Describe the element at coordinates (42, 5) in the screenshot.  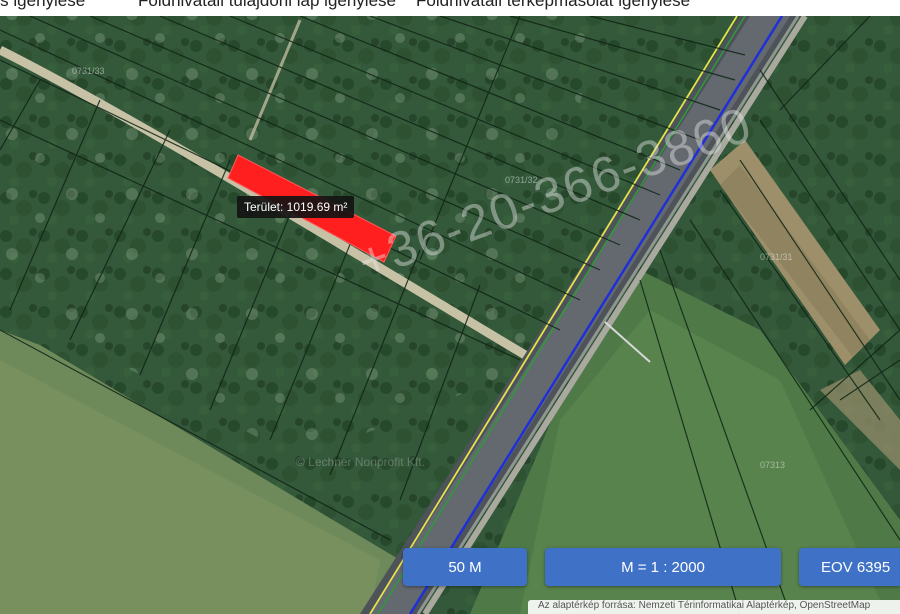
I see `tab-previous: ...s igénylése` at that location.